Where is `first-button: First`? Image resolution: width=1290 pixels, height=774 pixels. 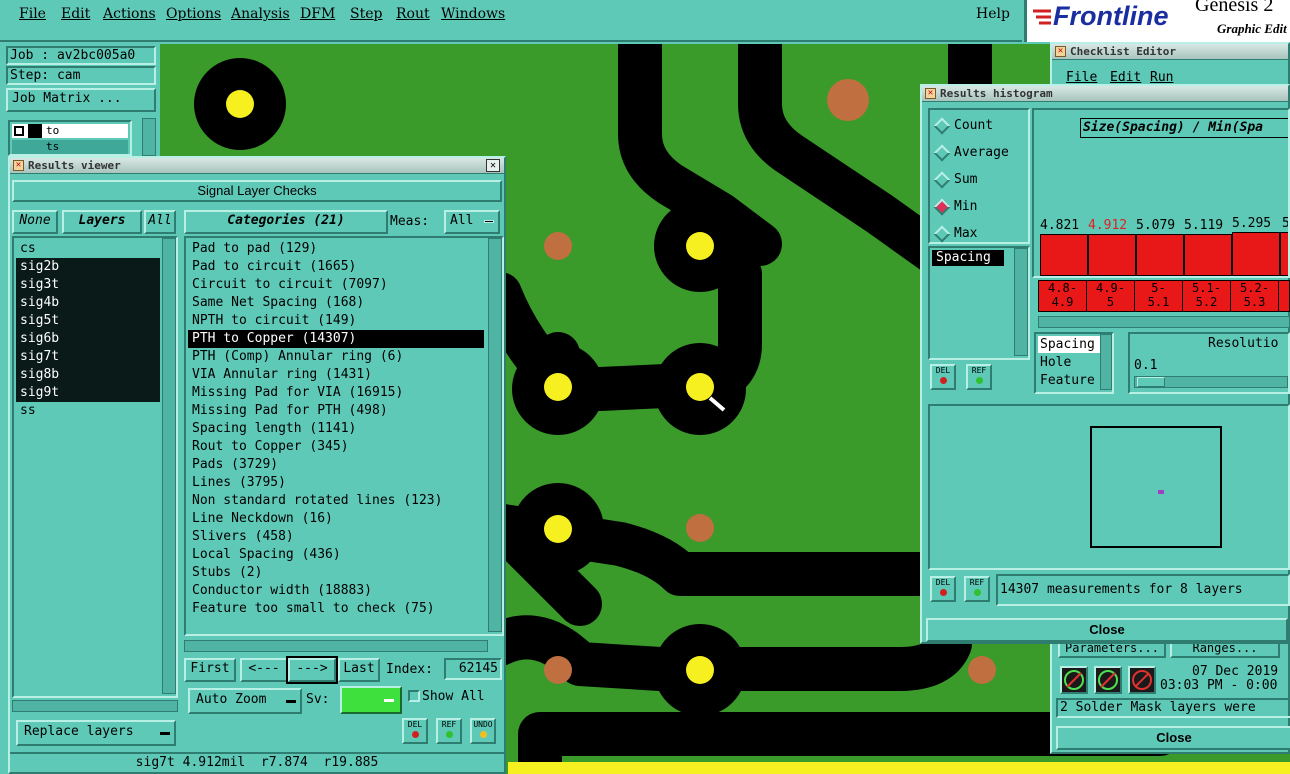
first-button: First is located at coordinates (210, 670).